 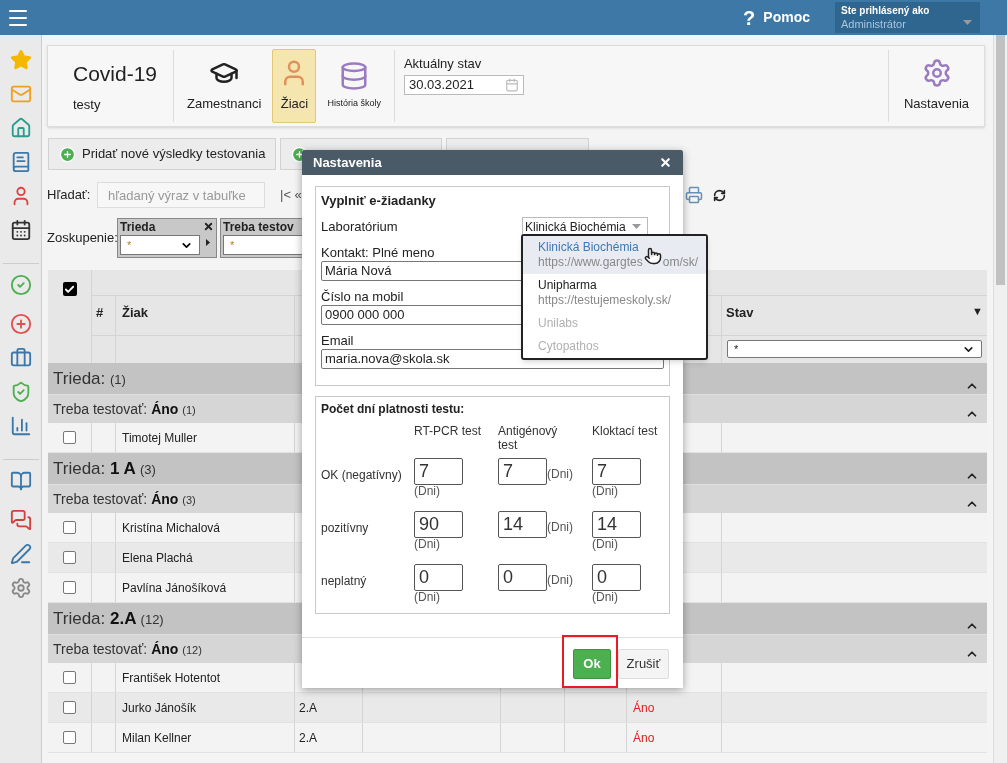 What do you see at coordinates (749, 18) in the screenshot?
I see `help-glyph: ?` at bounding box center [749, 18].